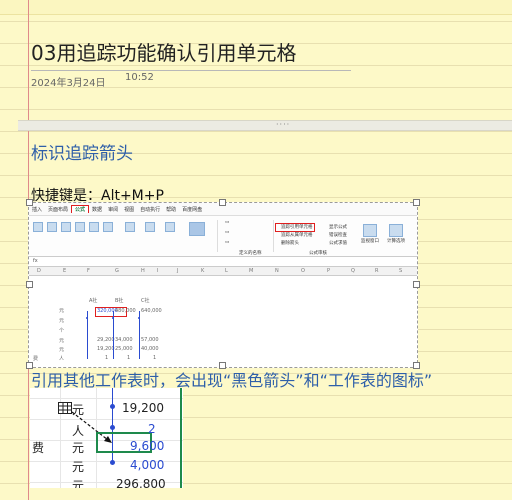 Image resolution: width=512 pixels, height=500 pixels. Describe the element at coordinates (124, 349) in the screenshot. I see `value-cell: 25,000` at that location.